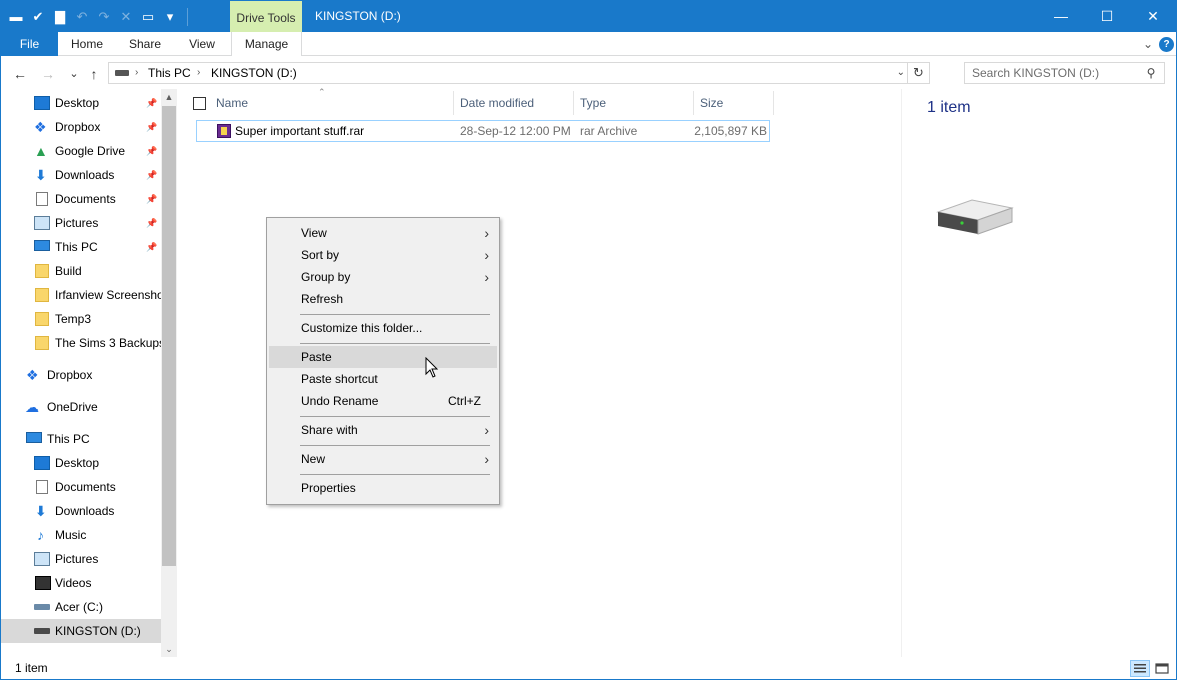  I want to click on nav-item-onedrive: ☁ OneDrive, so click(81, 407).